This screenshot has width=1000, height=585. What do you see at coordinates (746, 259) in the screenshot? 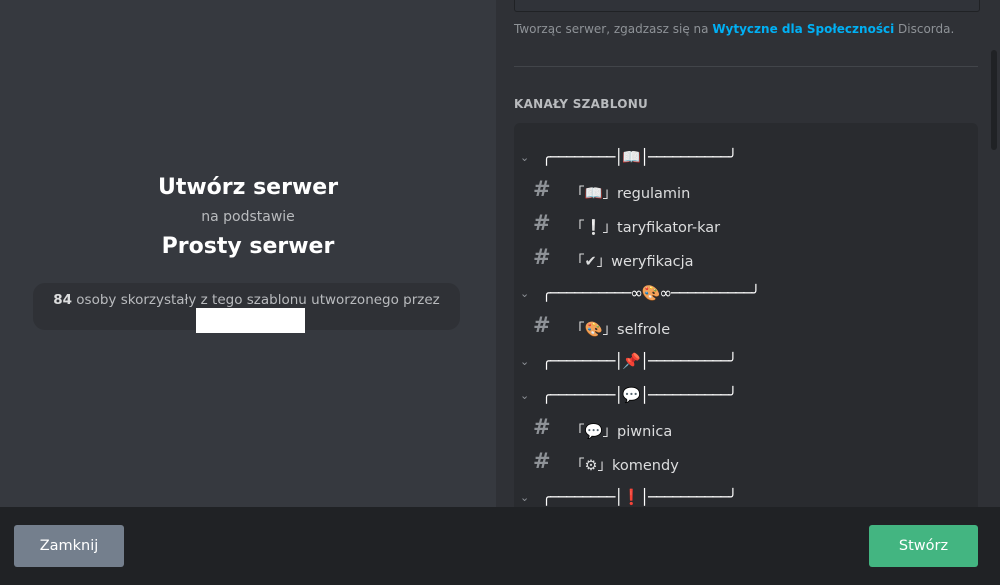
I see `channel-row: # 「✔」weryfikacja` at bounding box center [746, 259].